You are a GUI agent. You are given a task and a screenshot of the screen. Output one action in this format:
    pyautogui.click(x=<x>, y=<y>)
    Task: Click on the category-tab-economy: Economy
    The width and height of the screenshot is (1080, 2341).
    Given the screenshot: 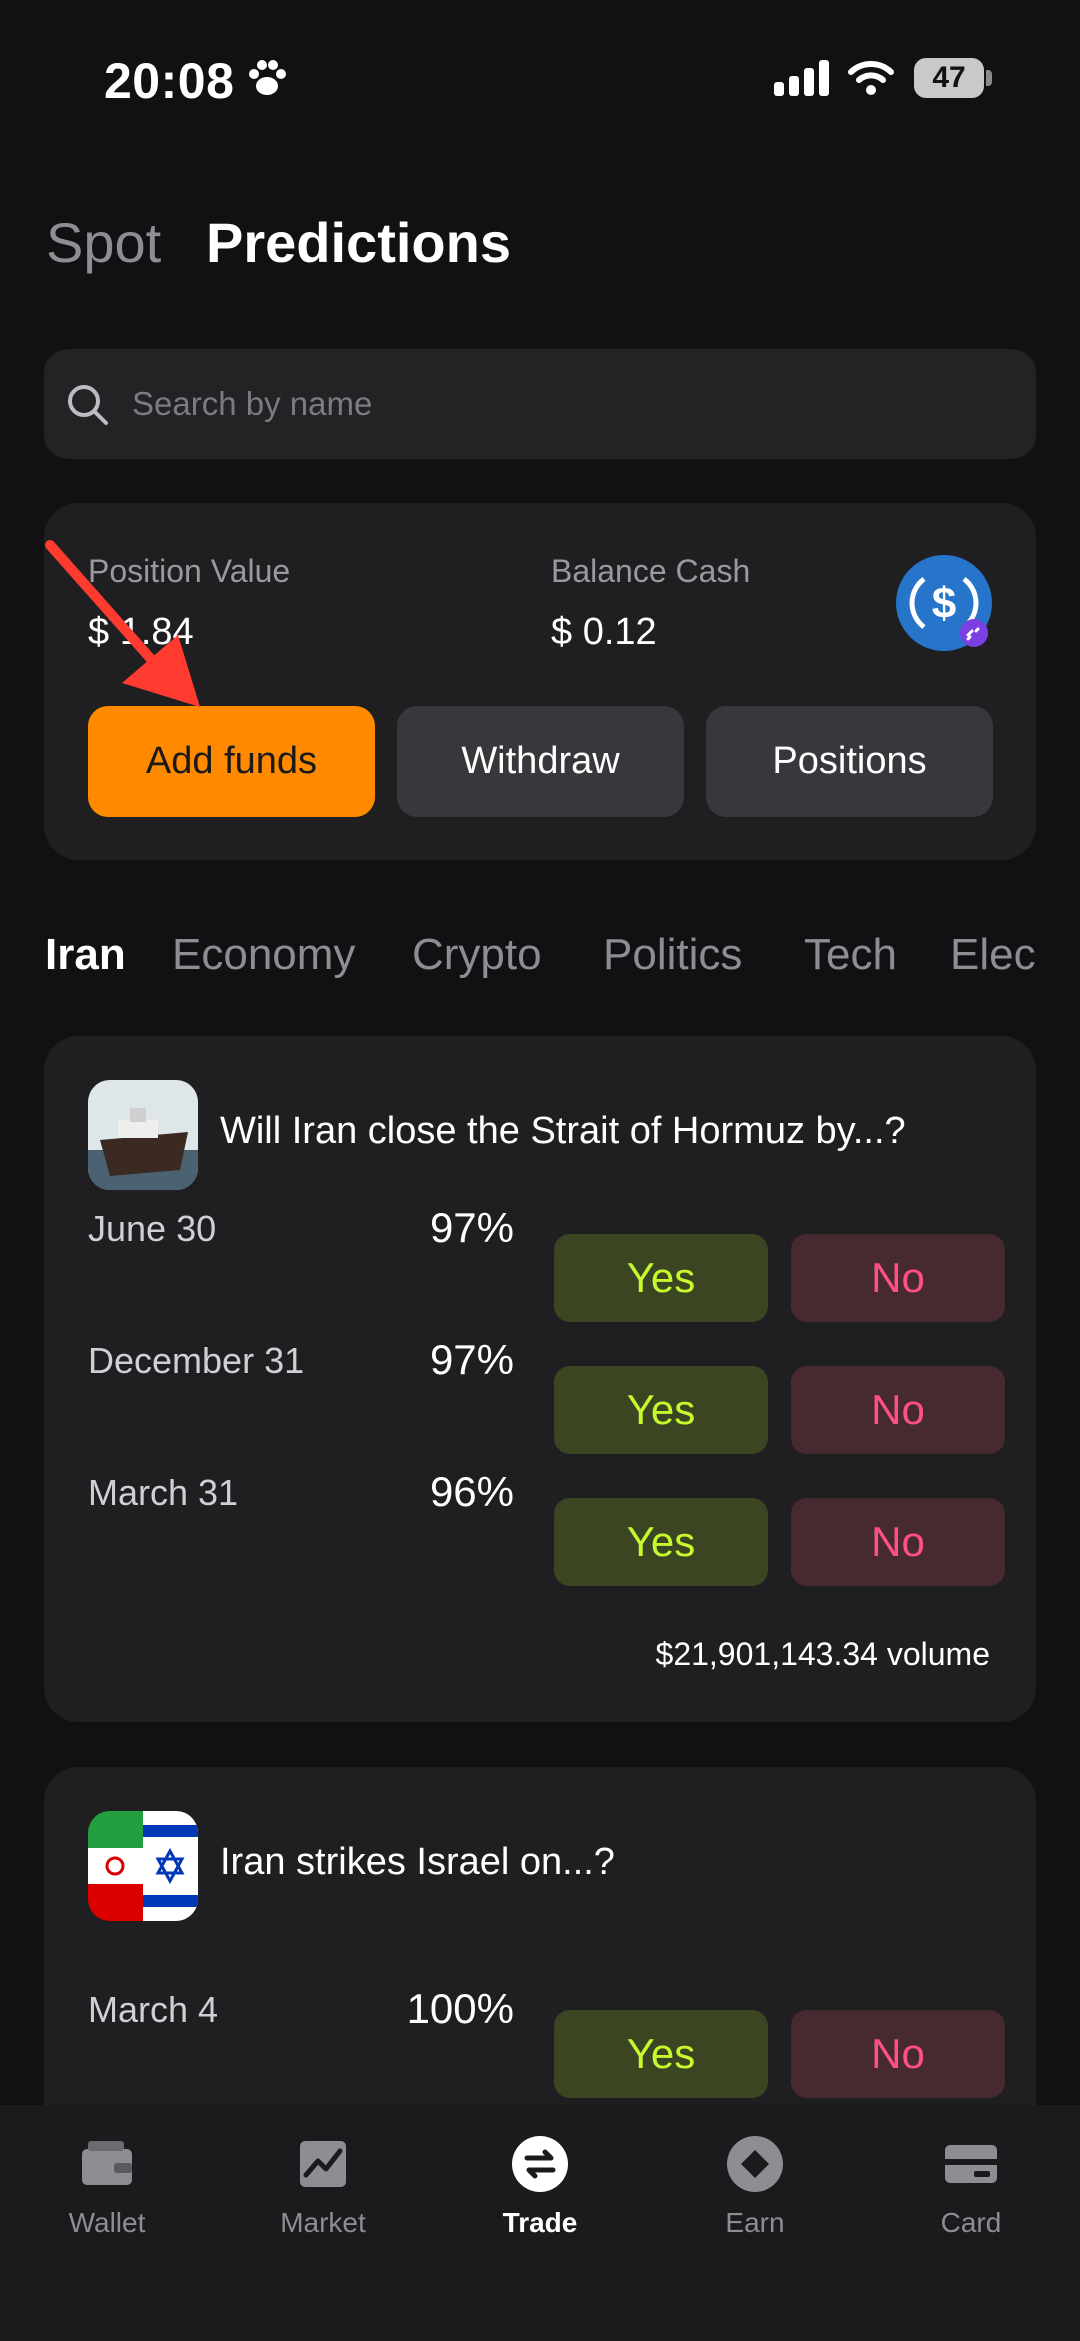 What is the action you would take?
    pyautogui.click(x=263, y=955)
    